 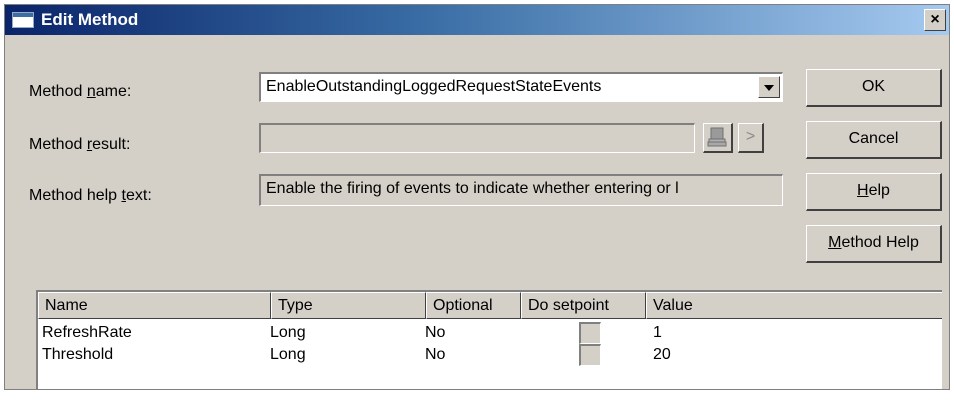 What do you see at coordinates (90, 195) in the screenshot?
I see `method-help-text-label: Method help text:` at bounding box center [90, 195].